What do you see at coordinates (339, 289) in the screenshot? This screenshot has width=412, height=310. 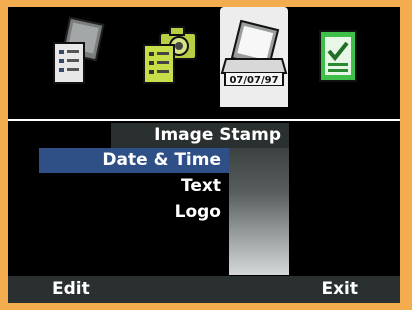 I see `exit-softkey: Exit` at bounding box center [339, 289].